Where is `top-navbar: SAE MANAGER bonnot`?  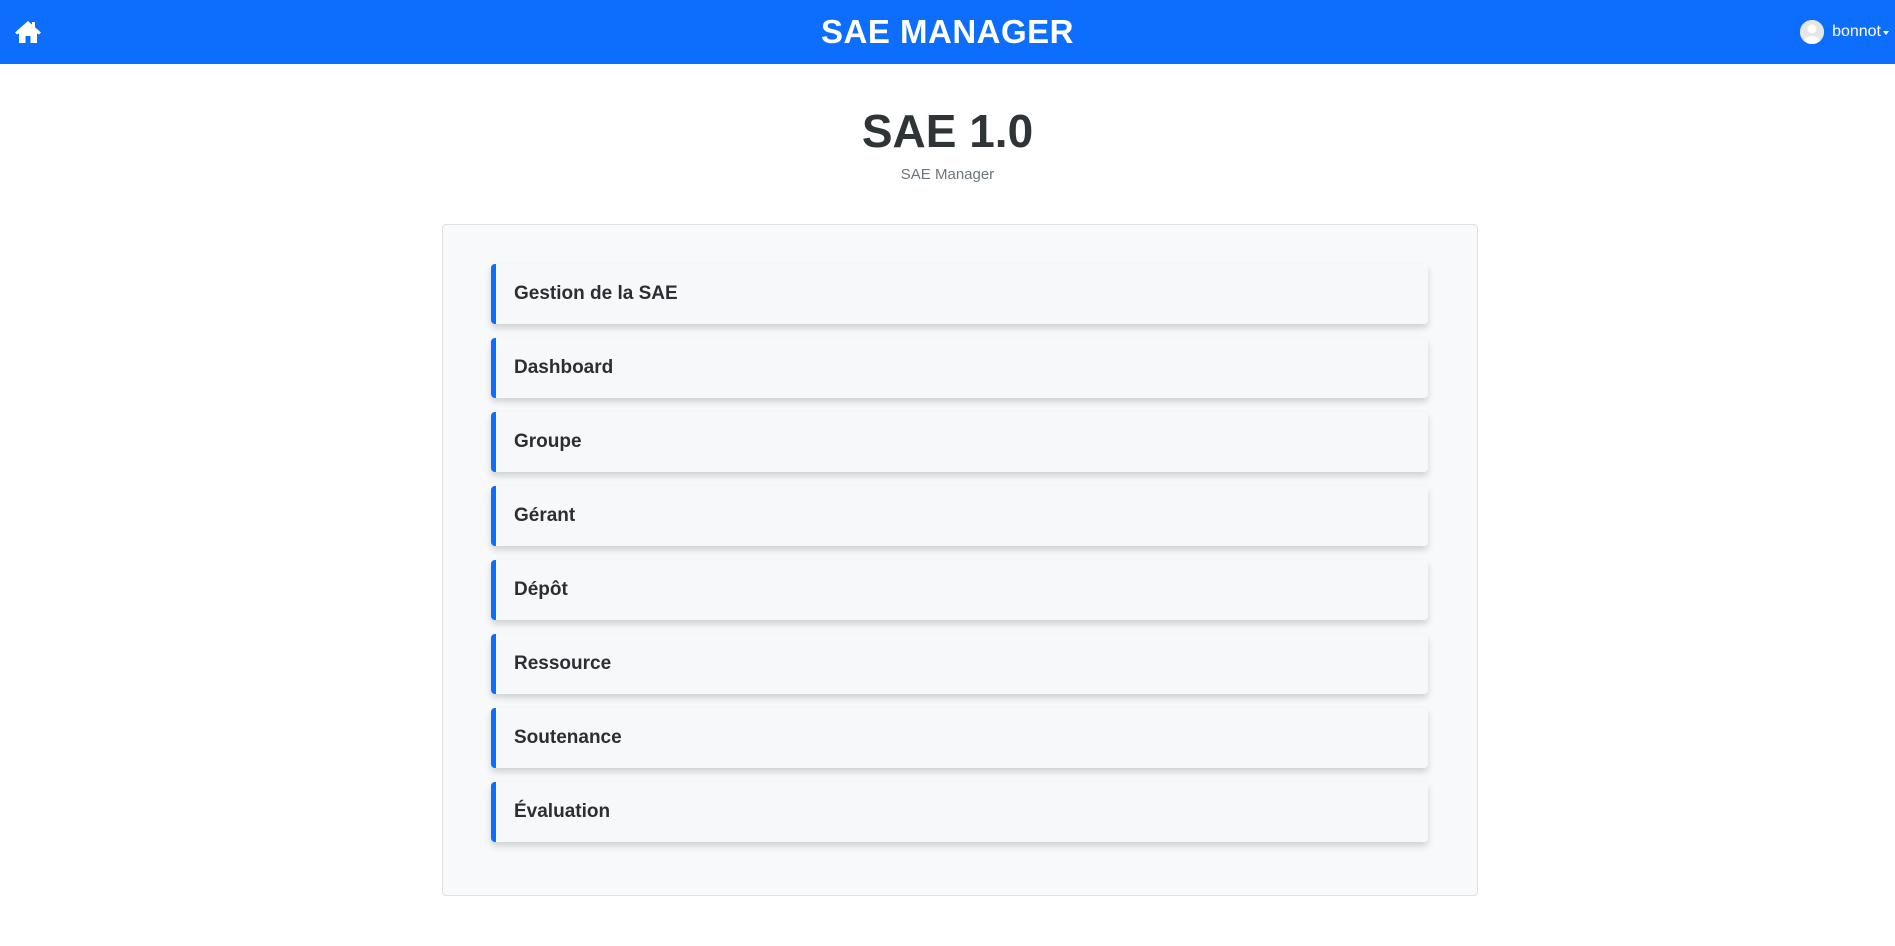
top-navbar: SAE MANAGER bonnot is located at coordinates (947, 32).